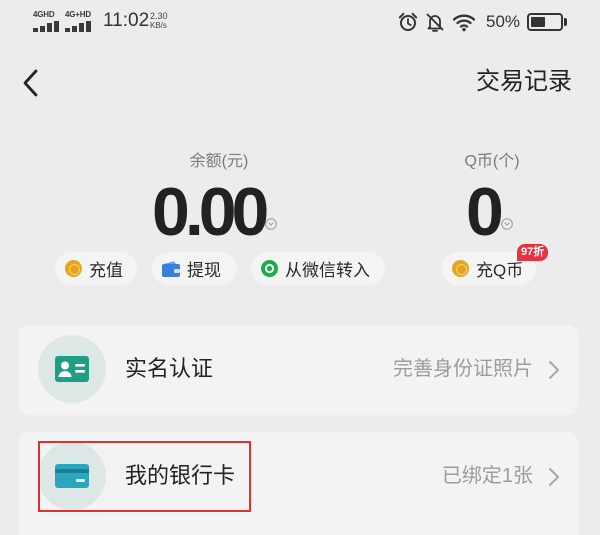 This screenshot has width=600, height=535. Describe the element at coordinates (435, 24) in the screenshot. I see `bell-mute-icon` at that location.